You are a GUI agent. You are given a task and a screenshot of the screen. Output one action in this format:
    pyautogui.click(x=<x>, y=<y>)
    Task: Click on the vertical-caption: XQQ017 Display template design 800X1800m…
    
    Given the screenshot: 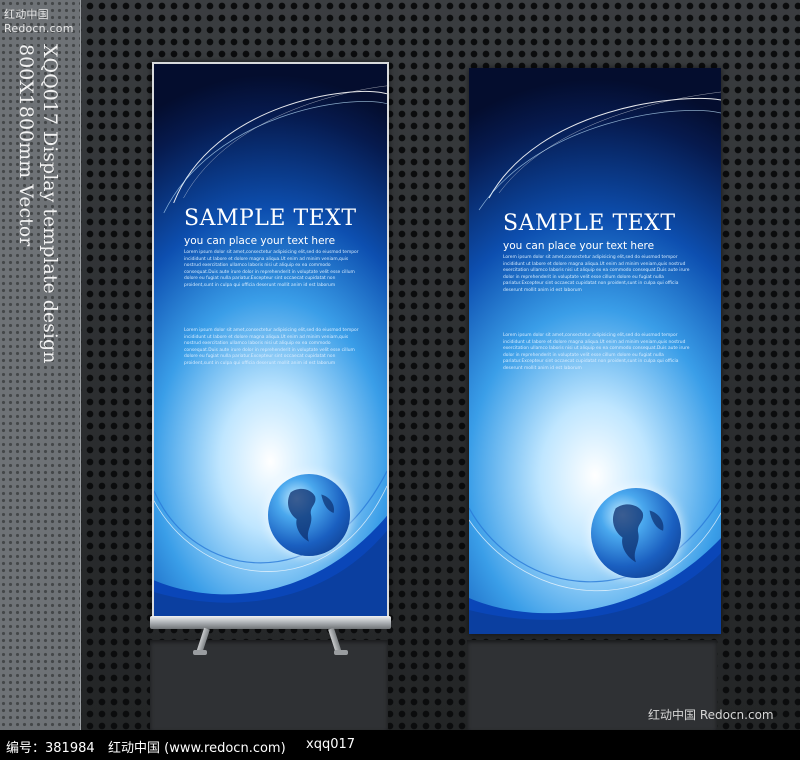 What is the action you would take?
    pyautogui.click(x=38, y=203)
    